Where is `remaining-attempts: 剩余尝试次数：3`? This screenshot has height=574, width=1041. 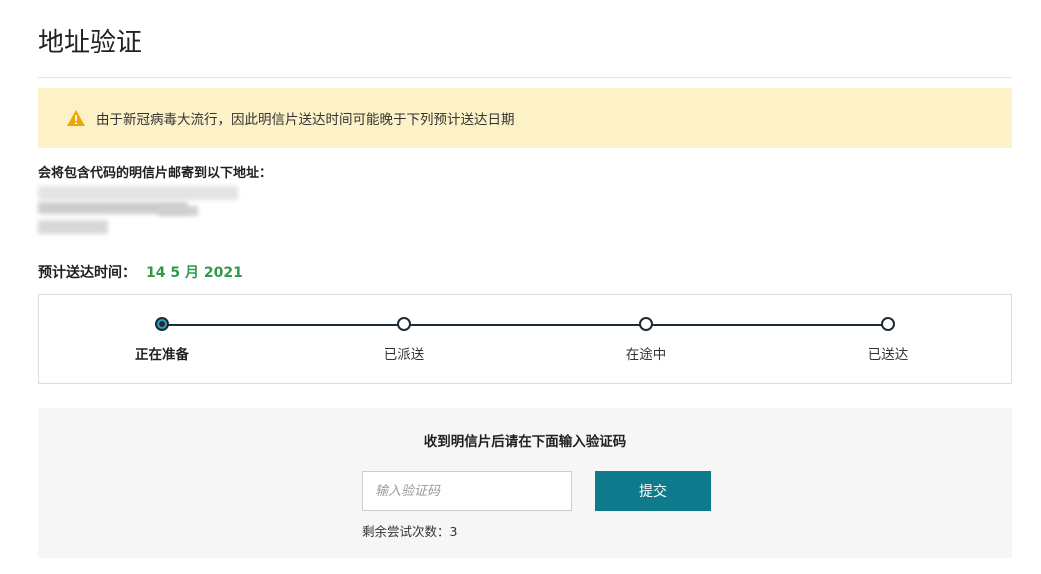
remaining-attempts: 剩余尝试次数：3 is located at coordinates (410, 531).